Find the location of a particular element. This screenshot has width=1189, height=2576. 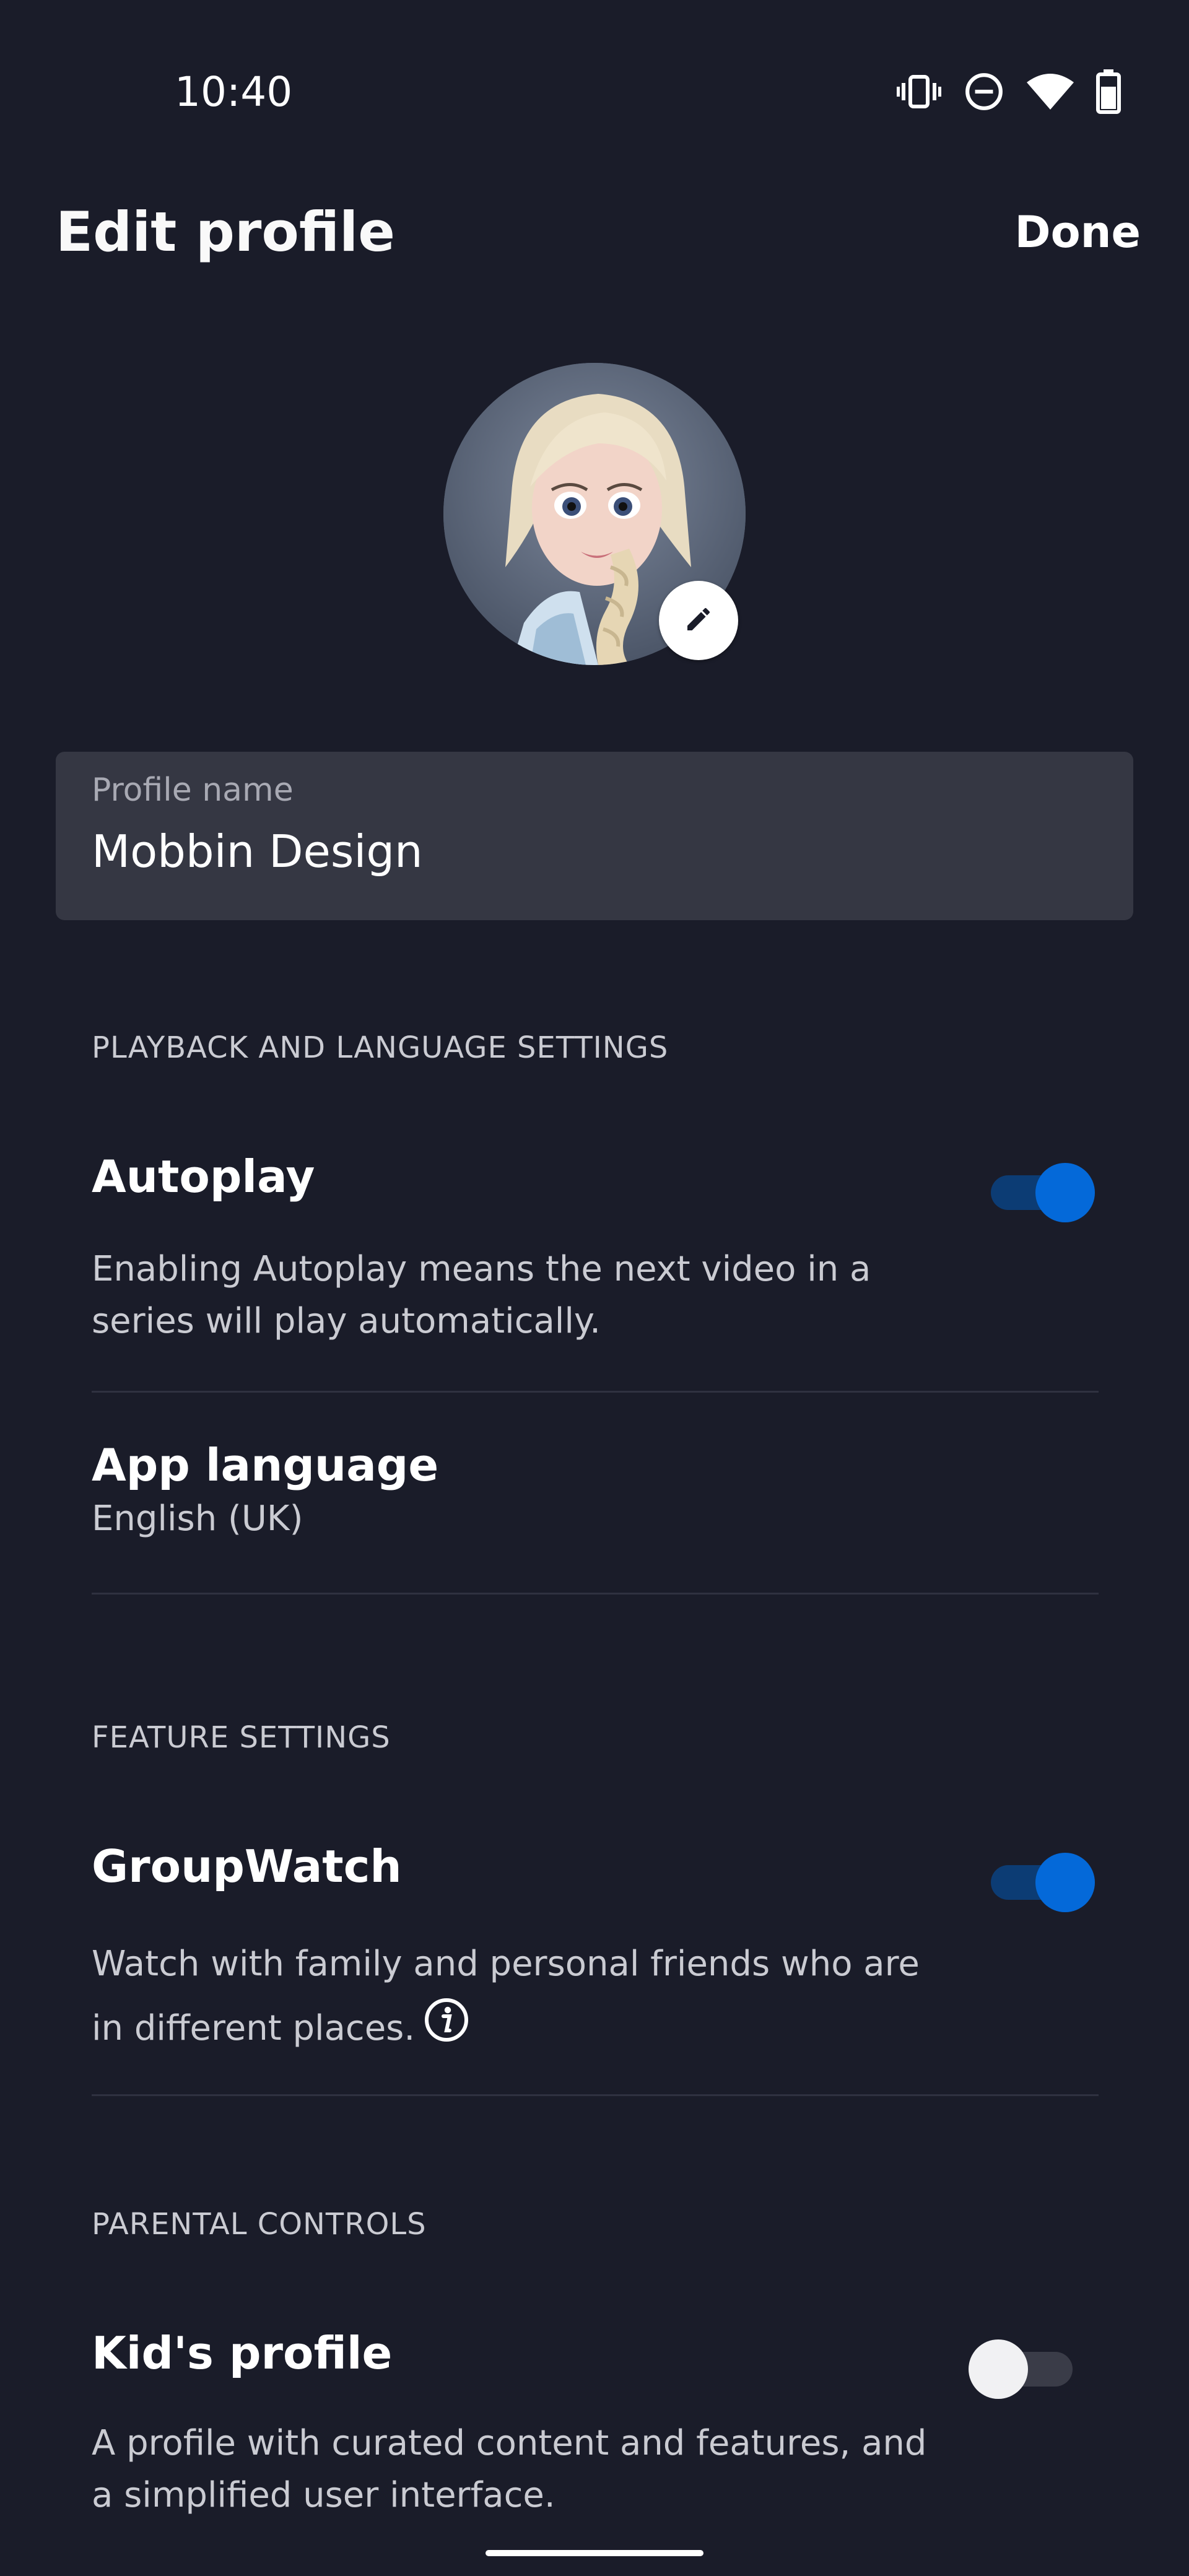

pencil-icon is located at coordinates (698, 620).